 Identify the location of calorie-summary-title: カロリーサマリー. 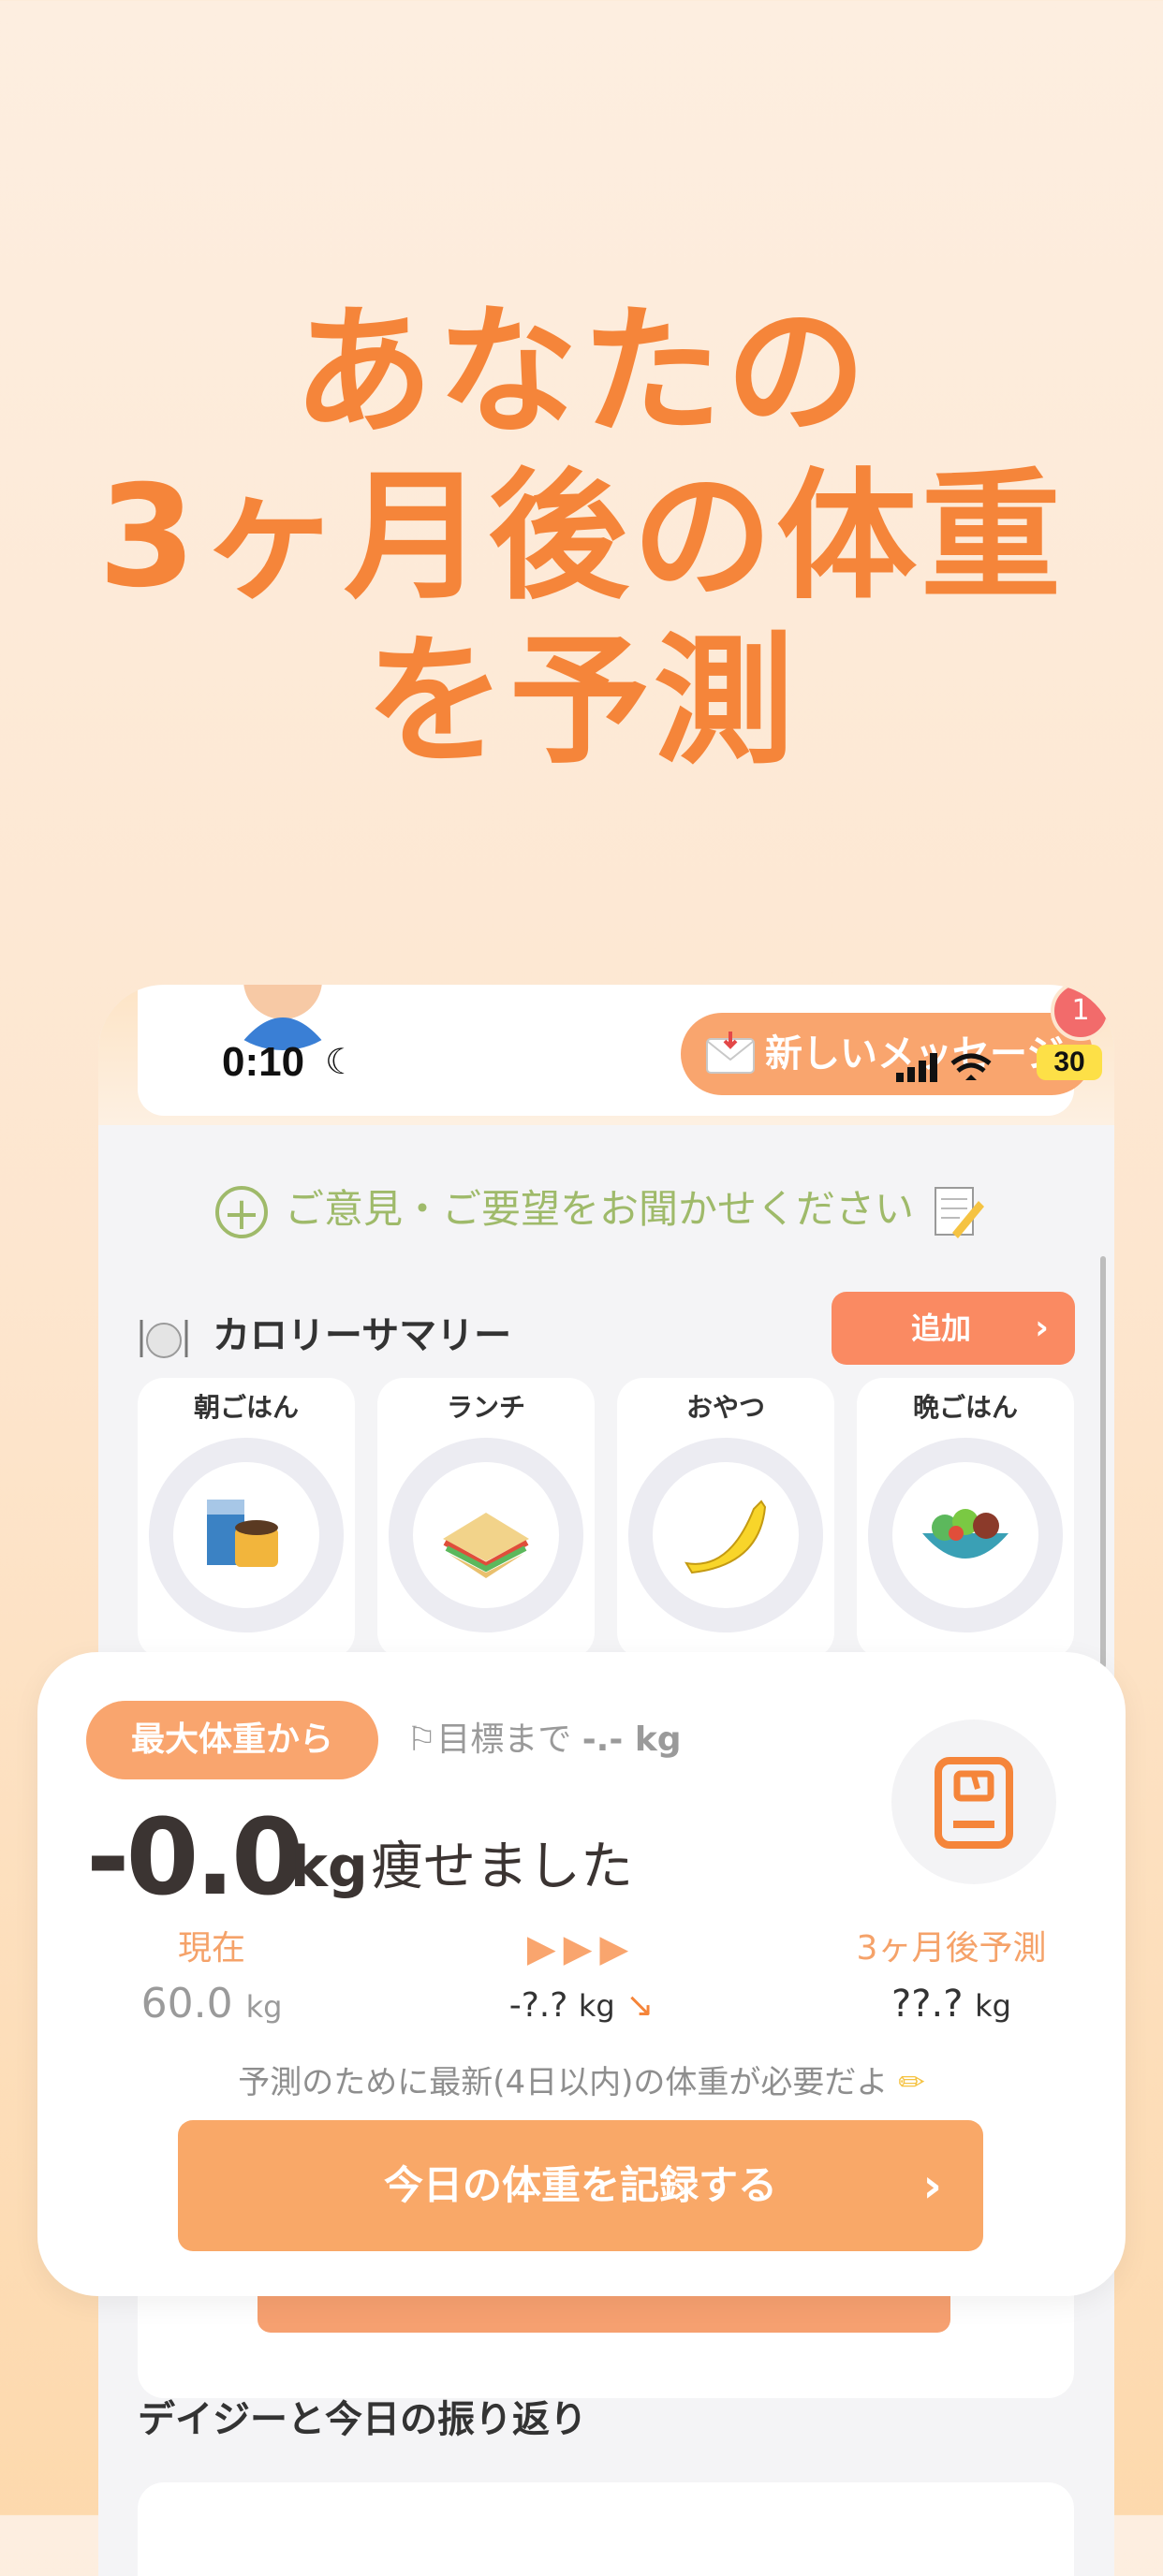
(324, 1335).